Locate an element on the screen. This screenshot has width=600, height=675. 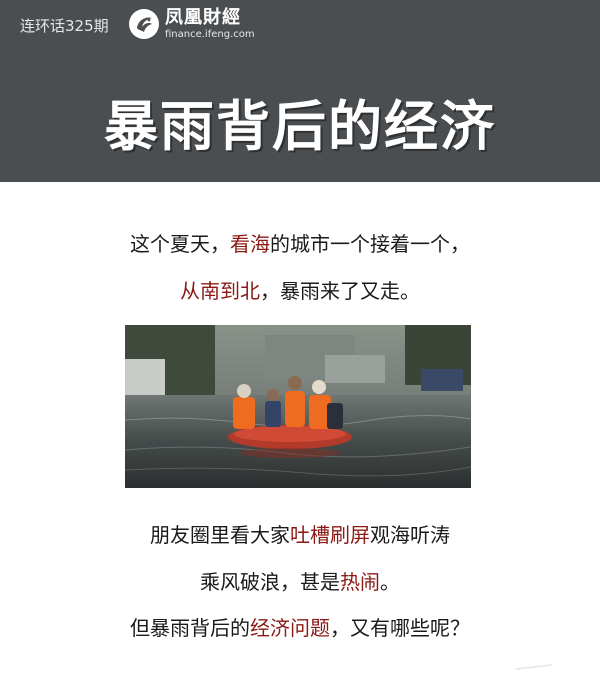
outro-line-2: 乘风破浪，甚是热闹。 is located at coordinates (300, 580).